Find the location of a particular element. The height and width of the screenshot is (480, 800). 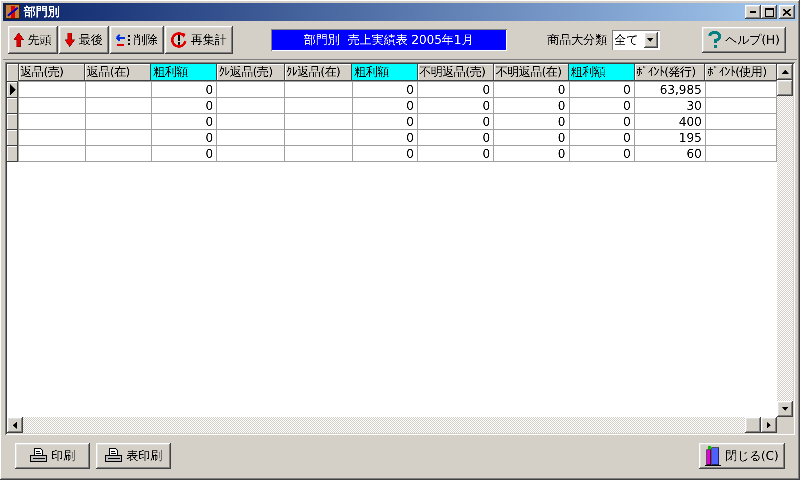

app-icon is located at coordinates (13, 12).